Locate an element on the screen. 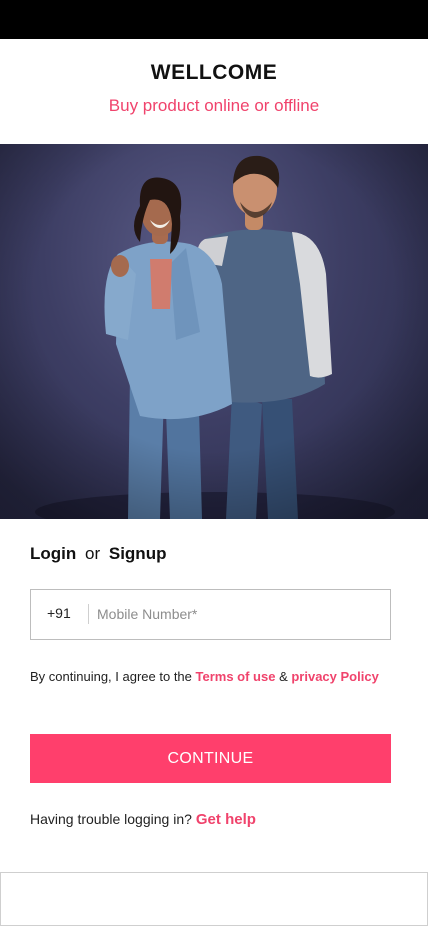 Image resolution: width=428 pixels, height=926 pixels. get-help-link: Get help is located at coordinates (226, 819).